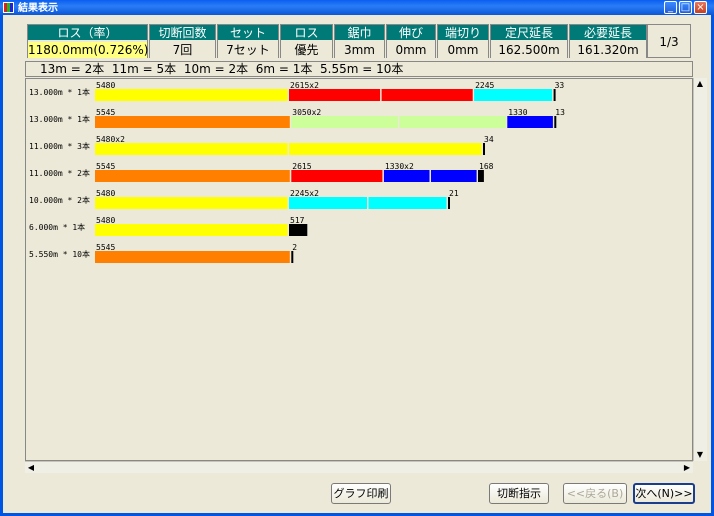  What do you see at coordinates (87, 33) in the screenshot?
I see `header-label: ロス（率）` at bounding box center [87, 33].